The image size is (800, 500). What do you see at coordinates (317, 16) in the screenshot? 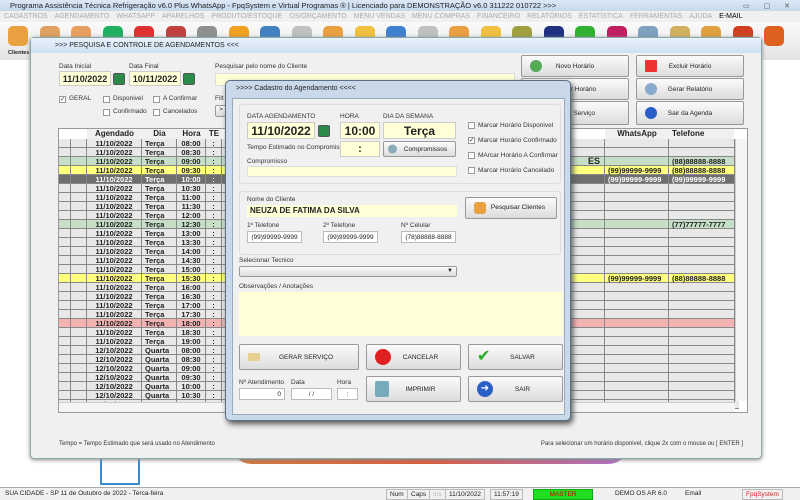
I see `menu-item-os-or-amento: OS/ORÇAMENTO` at bounding box center [317, 16].